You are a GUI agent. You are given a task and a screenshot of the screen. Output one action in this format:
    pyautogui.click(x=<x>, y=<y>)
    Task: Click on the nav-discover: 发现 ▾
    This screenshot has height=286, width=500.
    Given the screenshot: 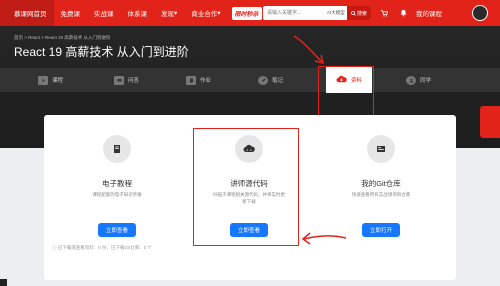 What is the action you would take?
    pyautogui.click(x=169, y=13)
    